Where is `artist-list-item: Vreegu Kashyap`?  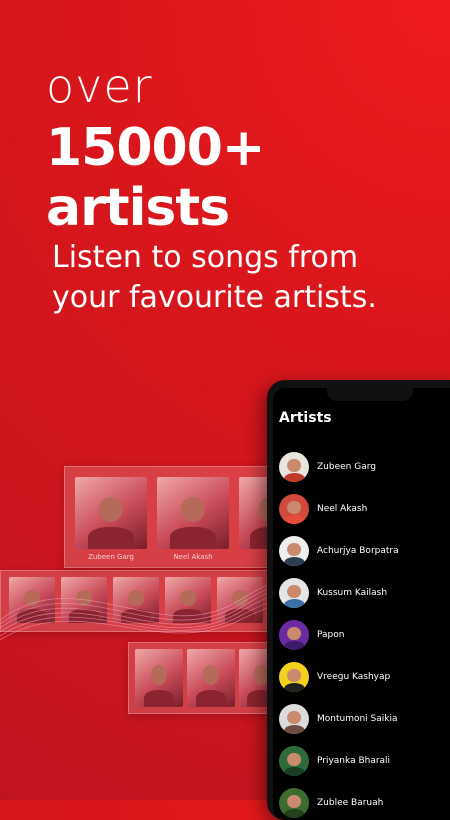 artist-list-item: Vreegu Kashyap is located at coordinates (364, 677).